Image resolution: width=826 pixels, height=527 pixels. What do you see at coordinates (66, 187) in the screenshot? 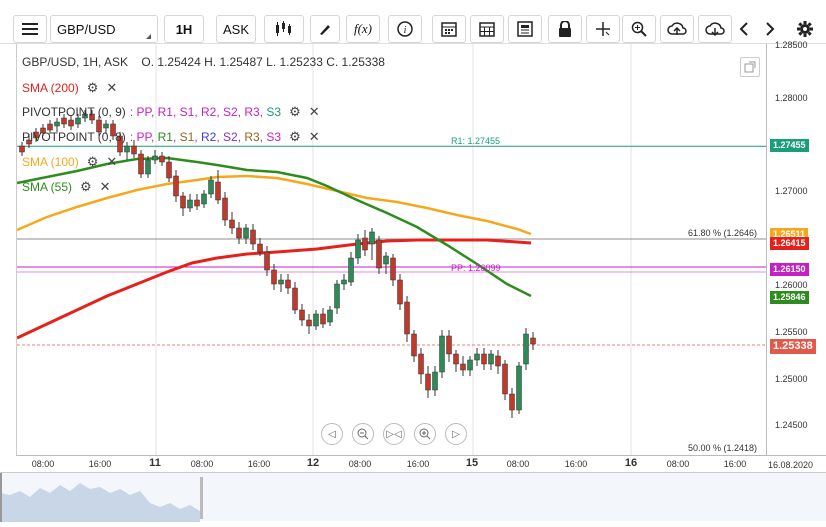
I see `legend-item: SMA (55) ⚙ ✕` at bounding box center [66, 187].